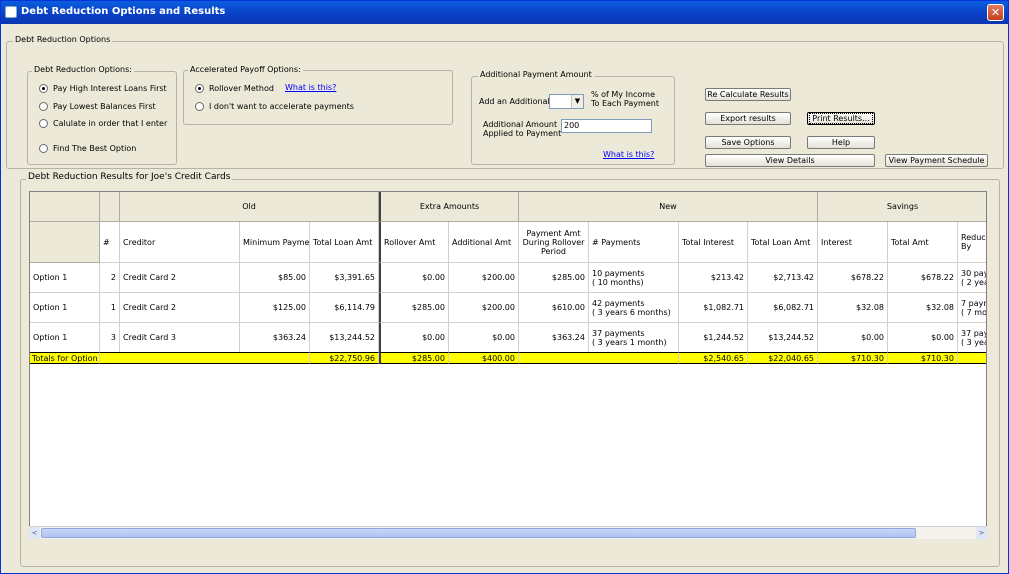 This screenshot has height=574, width=1009. What do you see at coordinates (344, 278) in the screenshot?
I see `row-total-loan: $3,391.65` at bounding box center [344, 278].